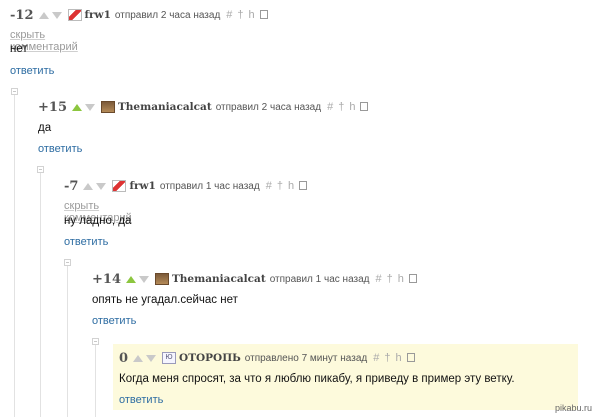  What do you see at coordinates (210, 358) in the screenshot?
I see `username: ОТОРОПЬ` at bounding box center [210, 358].